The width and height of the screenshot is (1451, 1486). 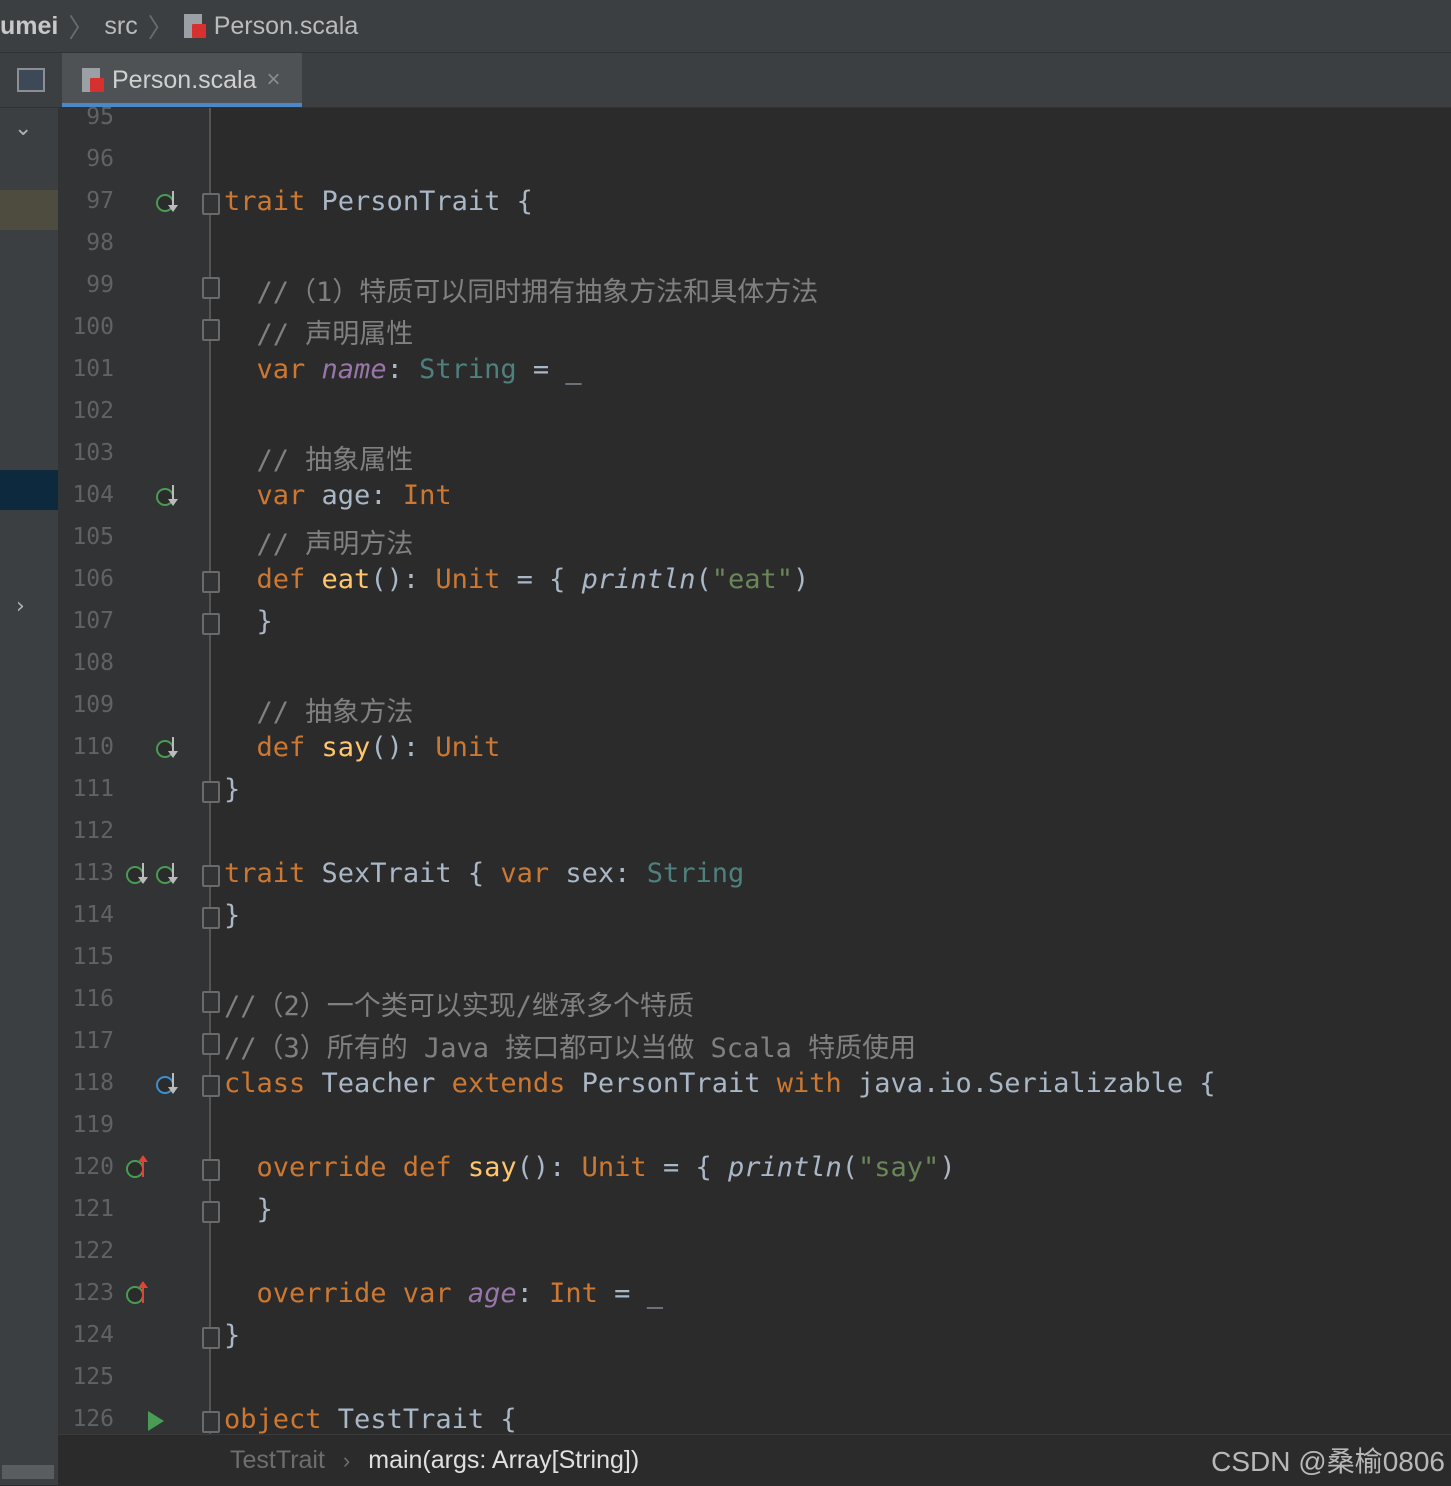 I want to click on code-line: 100 // 声明属性, so click(x=725, y=329).